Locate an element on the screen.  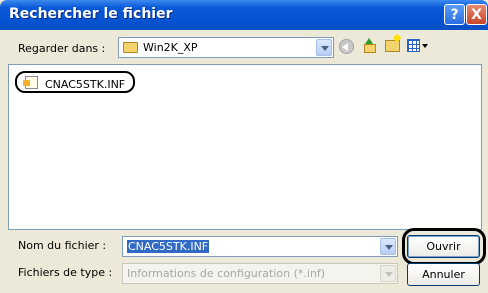
file-name-label: Nom du fichier : is located at coordinates (62, 245).